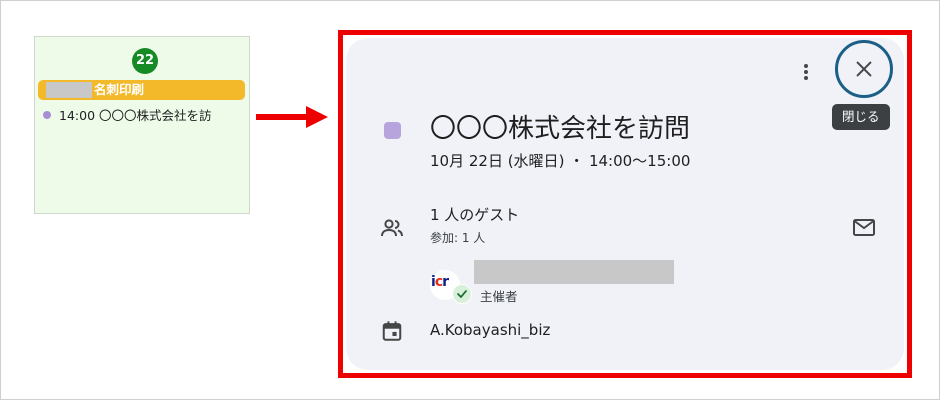 This screenshot has width=940, height=400. What do you see at coordinates (77, 115) in the screenshot?
I see `event-time: 14:00` at bounding box center [77, 115].